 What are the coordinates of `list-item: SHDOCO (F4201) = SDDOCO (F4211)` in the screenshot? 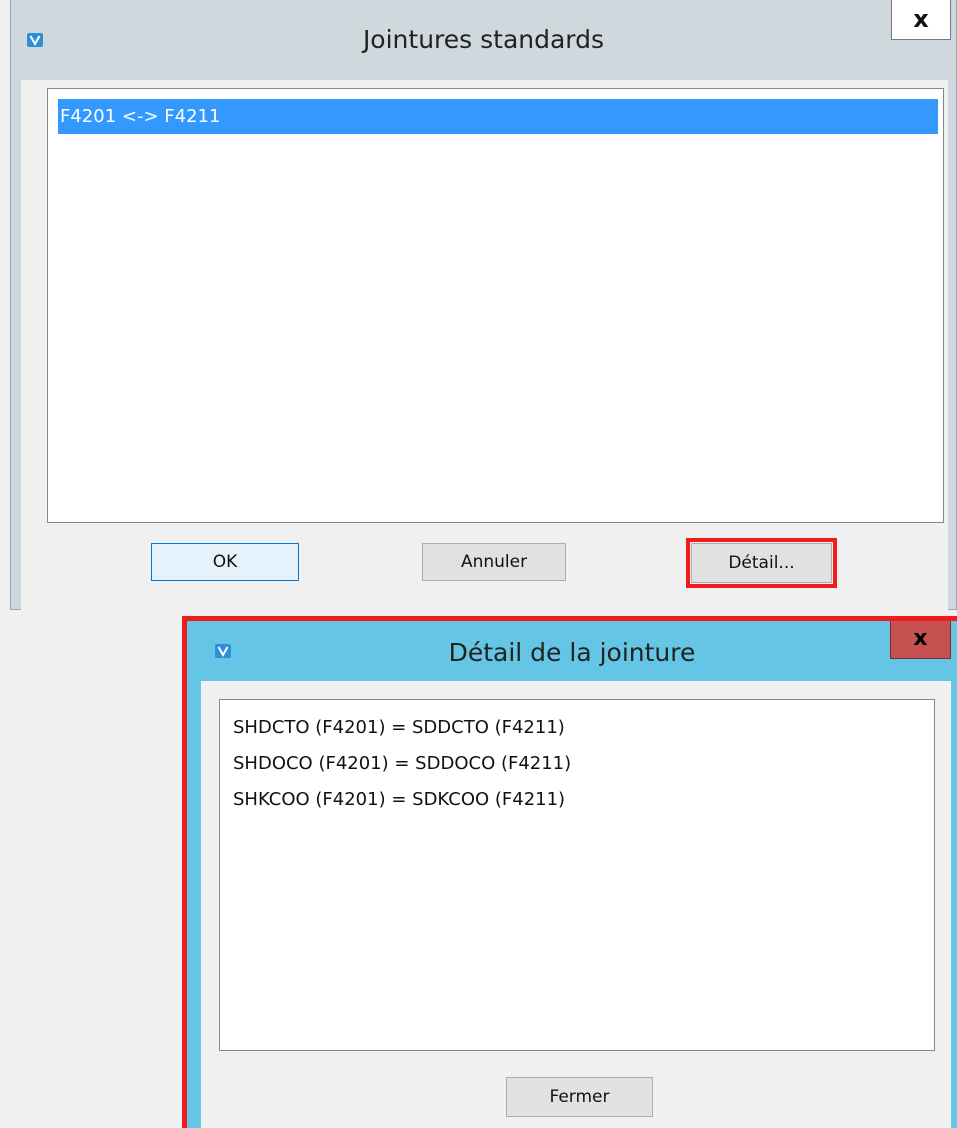 It's located at (577, 764).